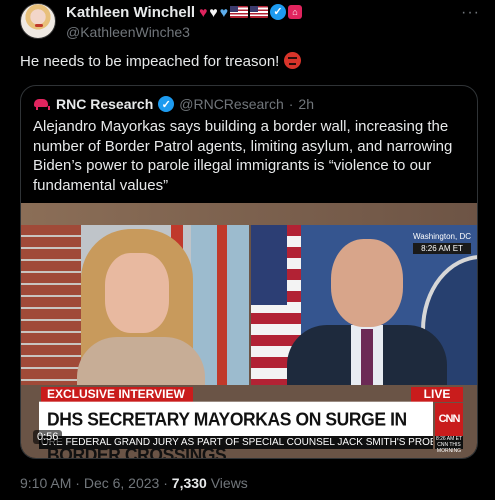  Describe the element at coordinates (442, 248) in the screenshot. I see `clock-label: 8:26 AM ET` at that location.